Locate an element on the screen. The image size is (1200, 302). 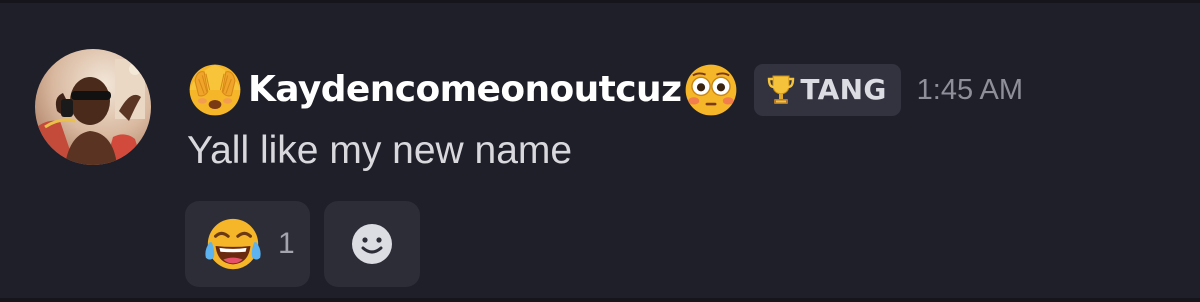
tears-of-joy-icon is located at coordinates (233, 244).